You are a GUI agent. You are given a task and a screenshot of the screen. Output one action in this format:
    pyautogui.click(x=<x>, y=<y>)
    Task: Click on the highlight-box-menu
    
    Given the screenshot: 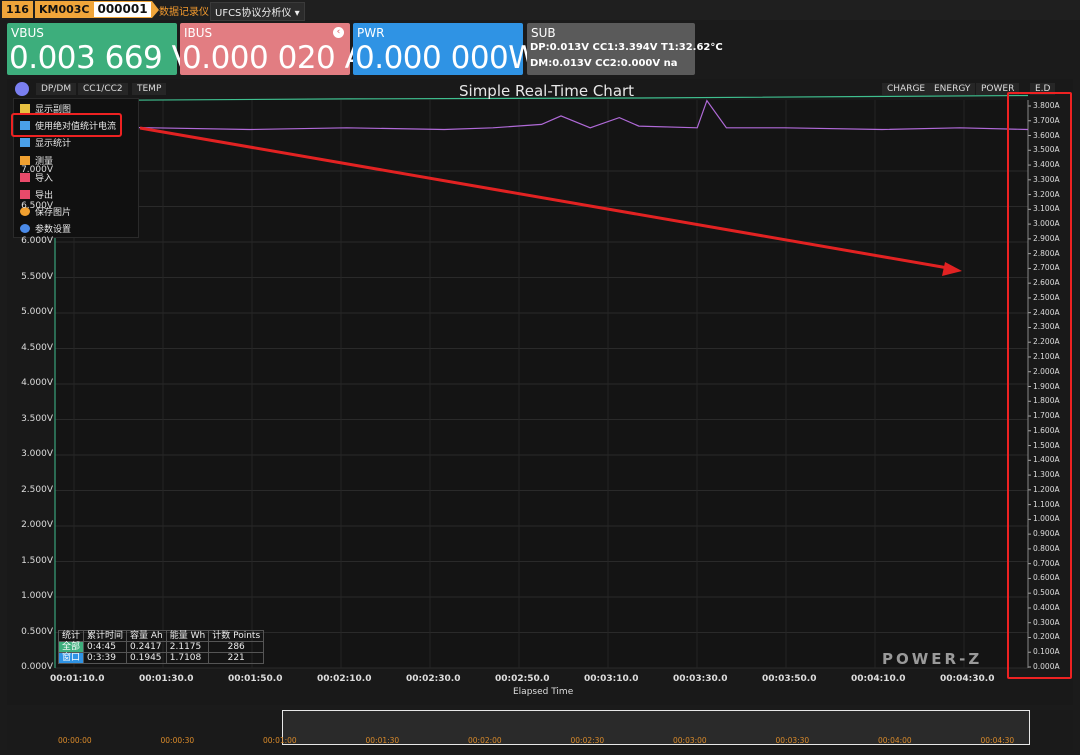 What is the action you would take?
    pyautogui.click(x=66, y=125)
    